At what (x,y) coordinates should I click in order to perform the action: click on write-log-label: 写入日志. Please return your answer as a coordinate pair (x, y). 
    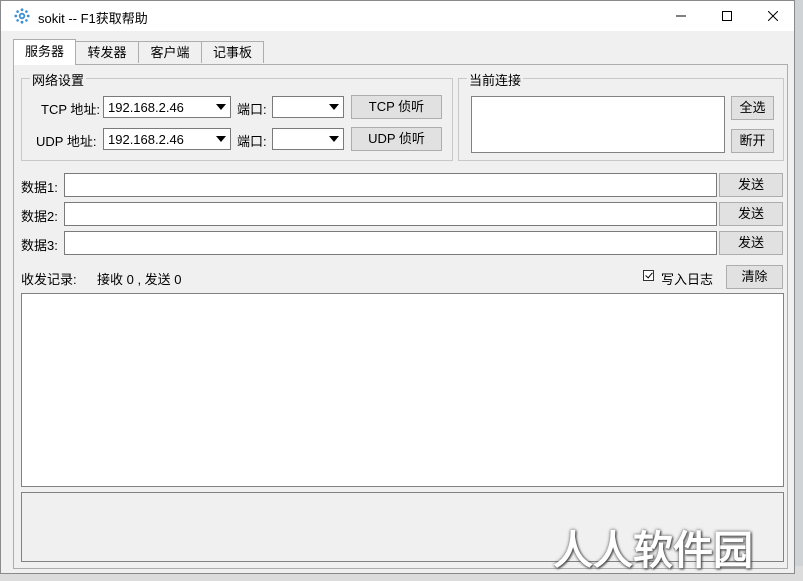
    Looking at the image, I should click on (687, 278).